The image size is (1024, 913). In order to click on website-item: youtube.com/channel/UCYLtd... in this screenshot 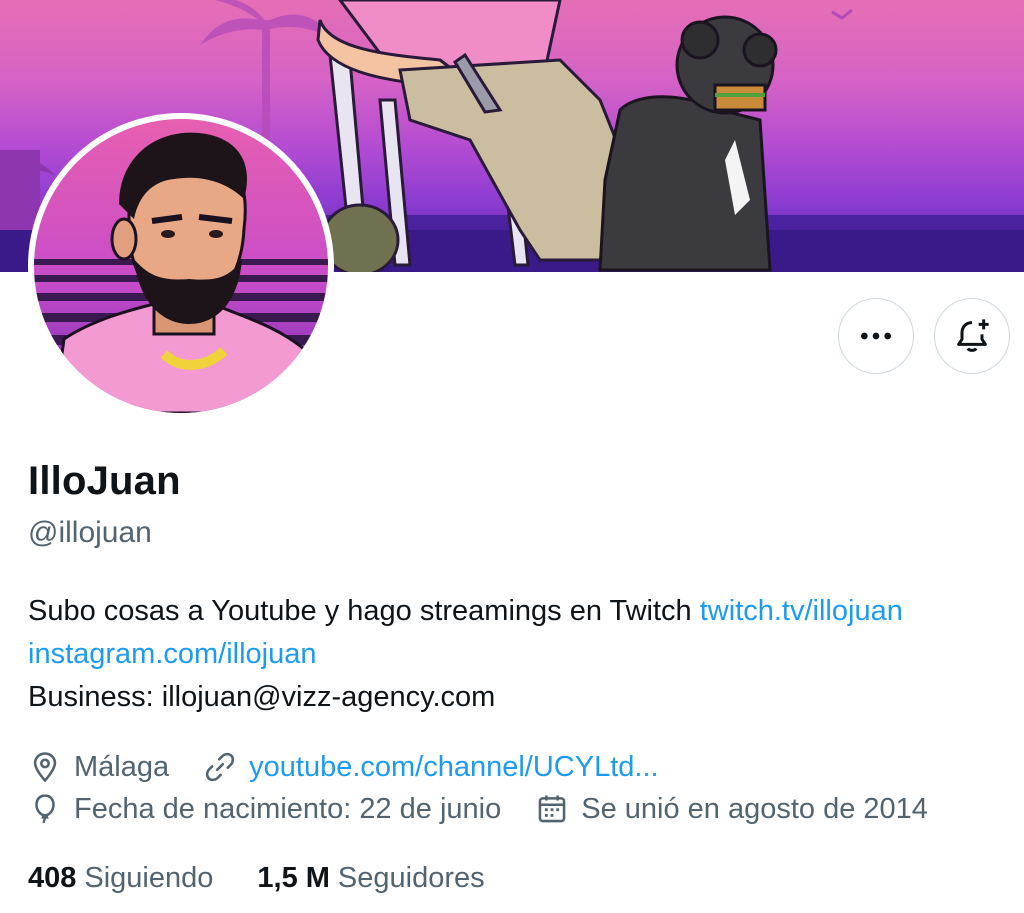, I will do `click(431, 767)`.